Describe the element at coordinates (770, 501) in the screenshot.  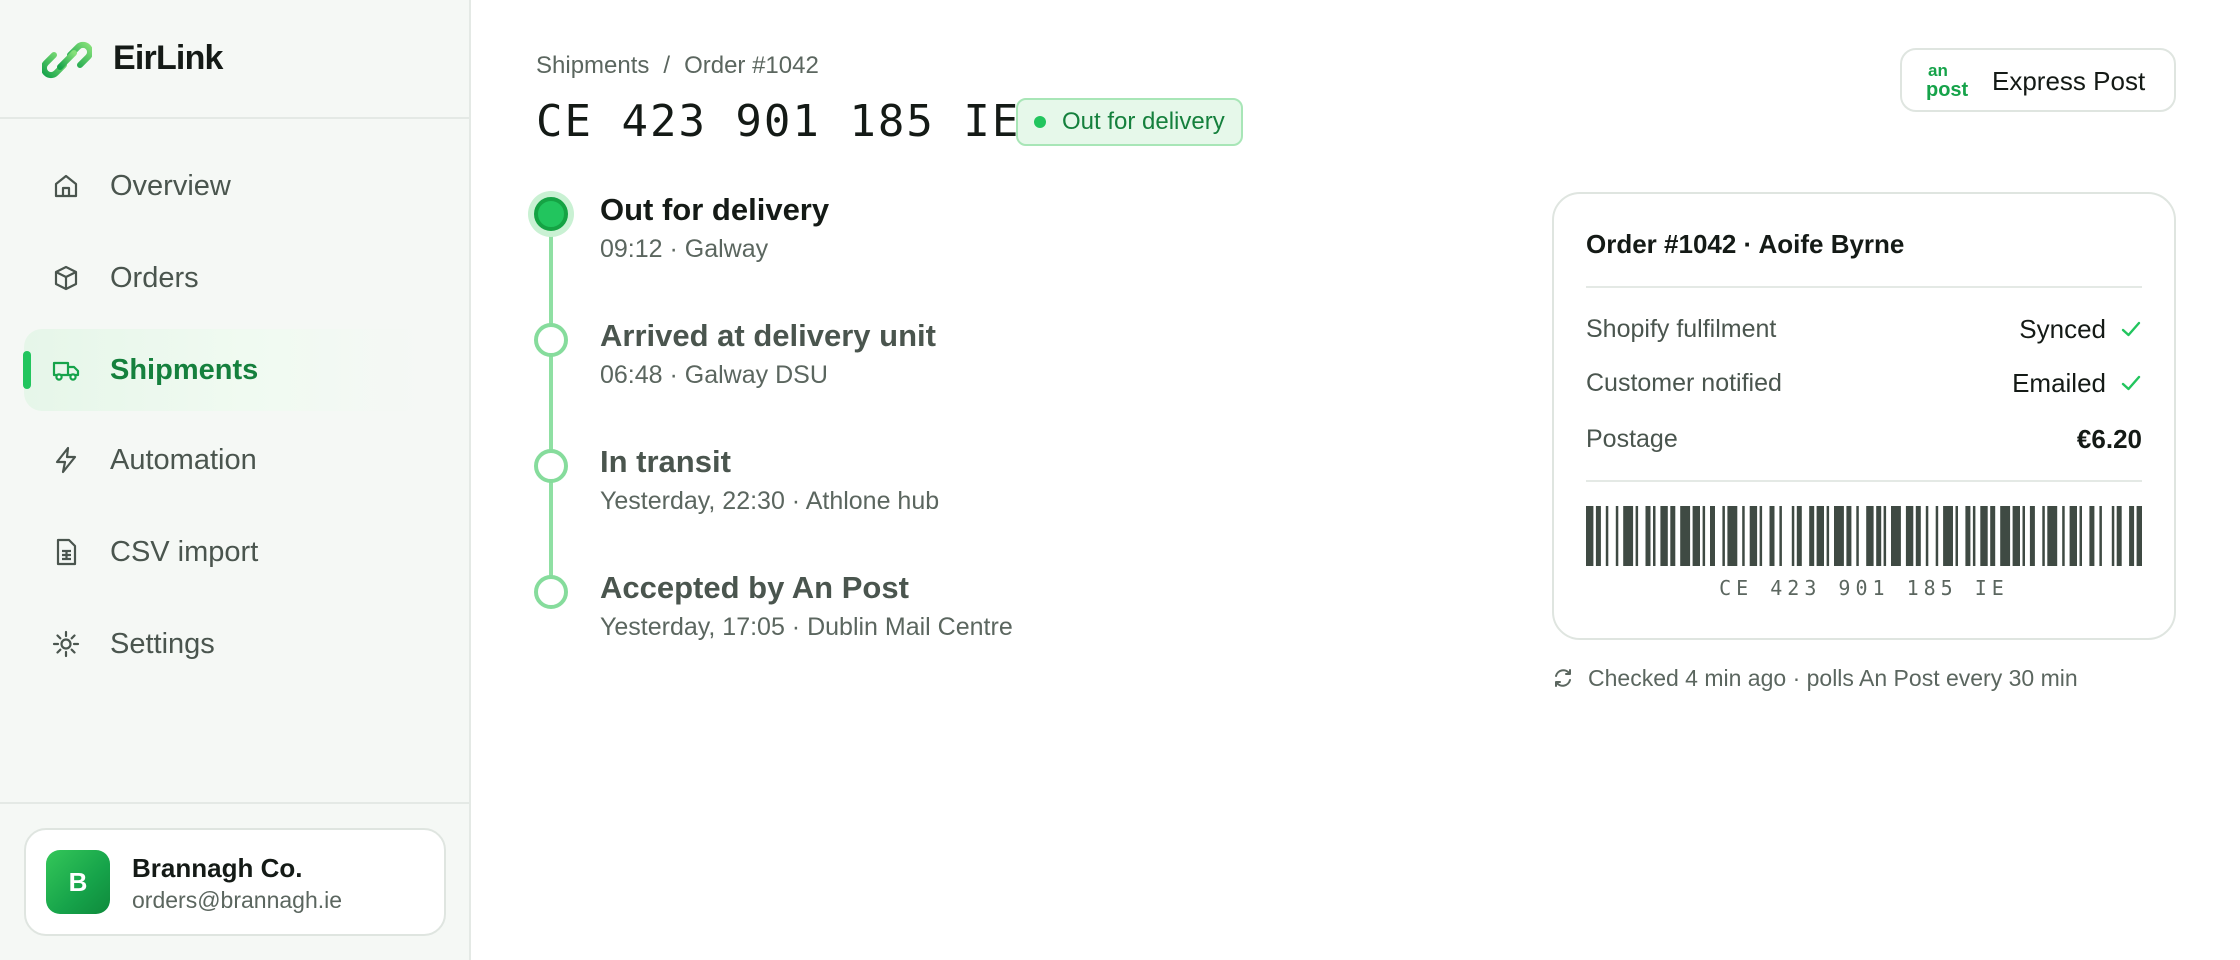
I see `timeline-event-detail: Yesterday, 22:30 · Athlone hub` at that location.